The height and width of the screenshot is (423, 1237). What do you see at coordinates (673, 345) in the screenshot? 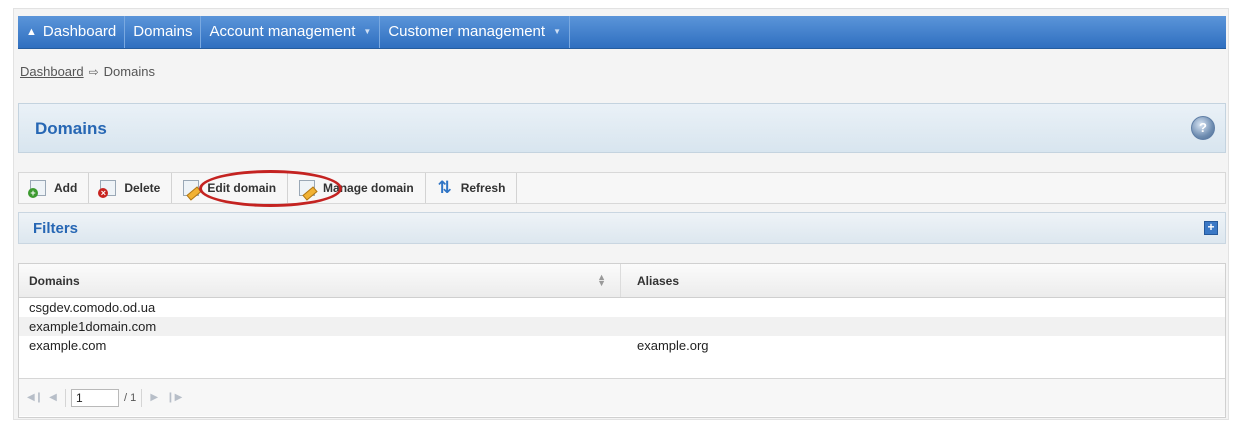
I see `cell-alias: example.org` at bounding box center [673, 345].